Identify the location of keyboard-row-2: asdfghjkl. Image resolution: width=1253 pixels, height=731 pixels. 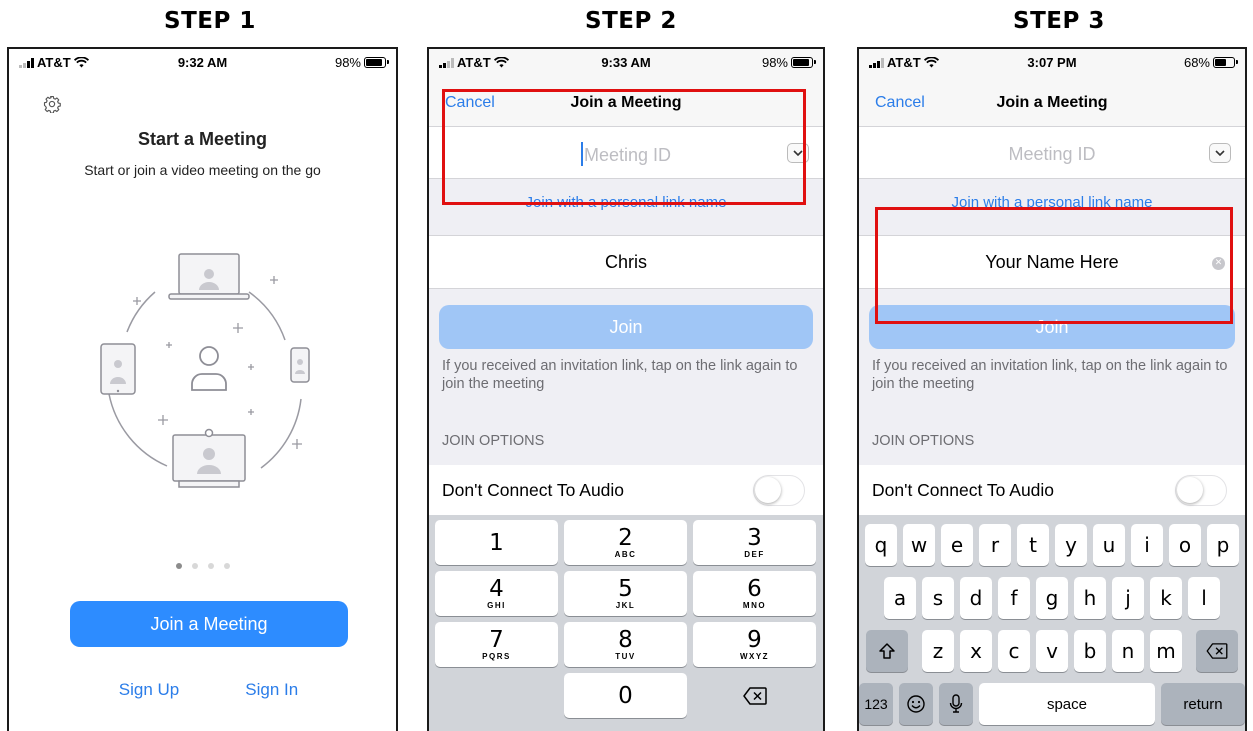
(1052, 598).